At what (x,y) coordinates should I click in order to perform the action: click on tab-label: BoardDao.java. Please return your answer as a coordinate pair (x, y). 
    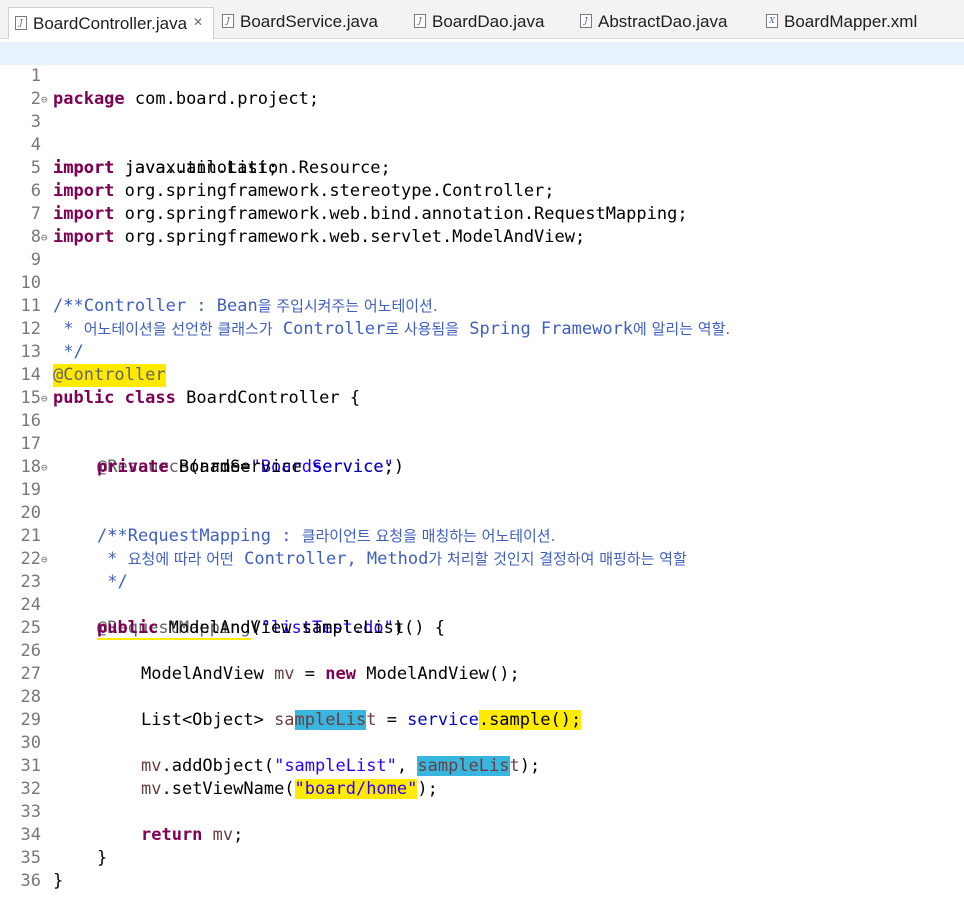
    Looking at the image, I should click on (488, 21).